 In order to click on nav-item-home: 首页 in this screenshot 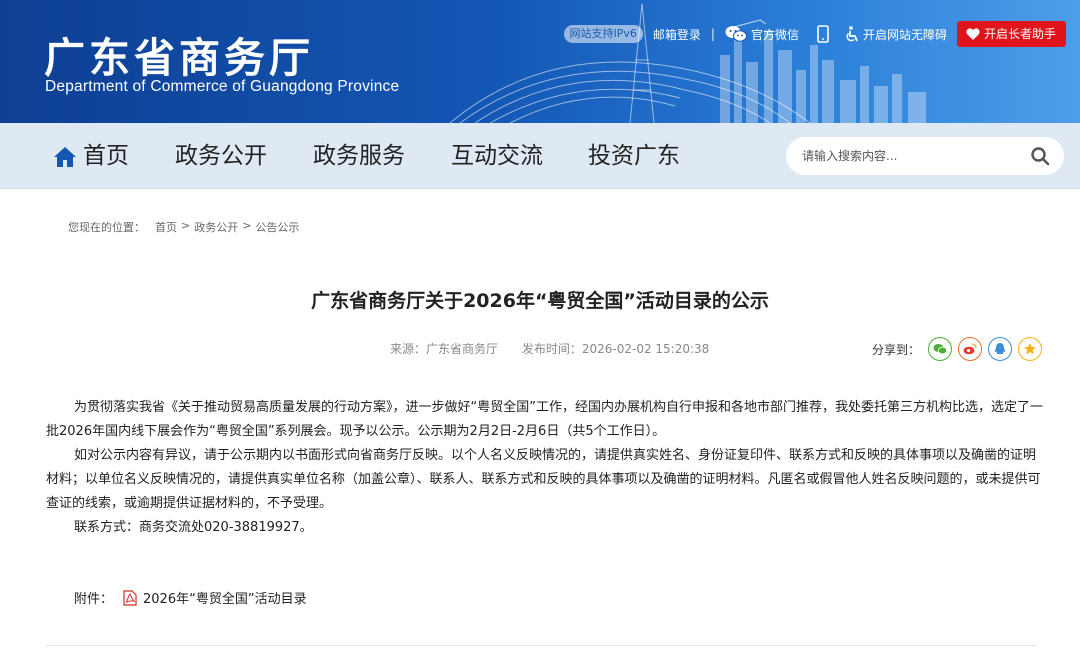, I will do `click(91, 156)`.